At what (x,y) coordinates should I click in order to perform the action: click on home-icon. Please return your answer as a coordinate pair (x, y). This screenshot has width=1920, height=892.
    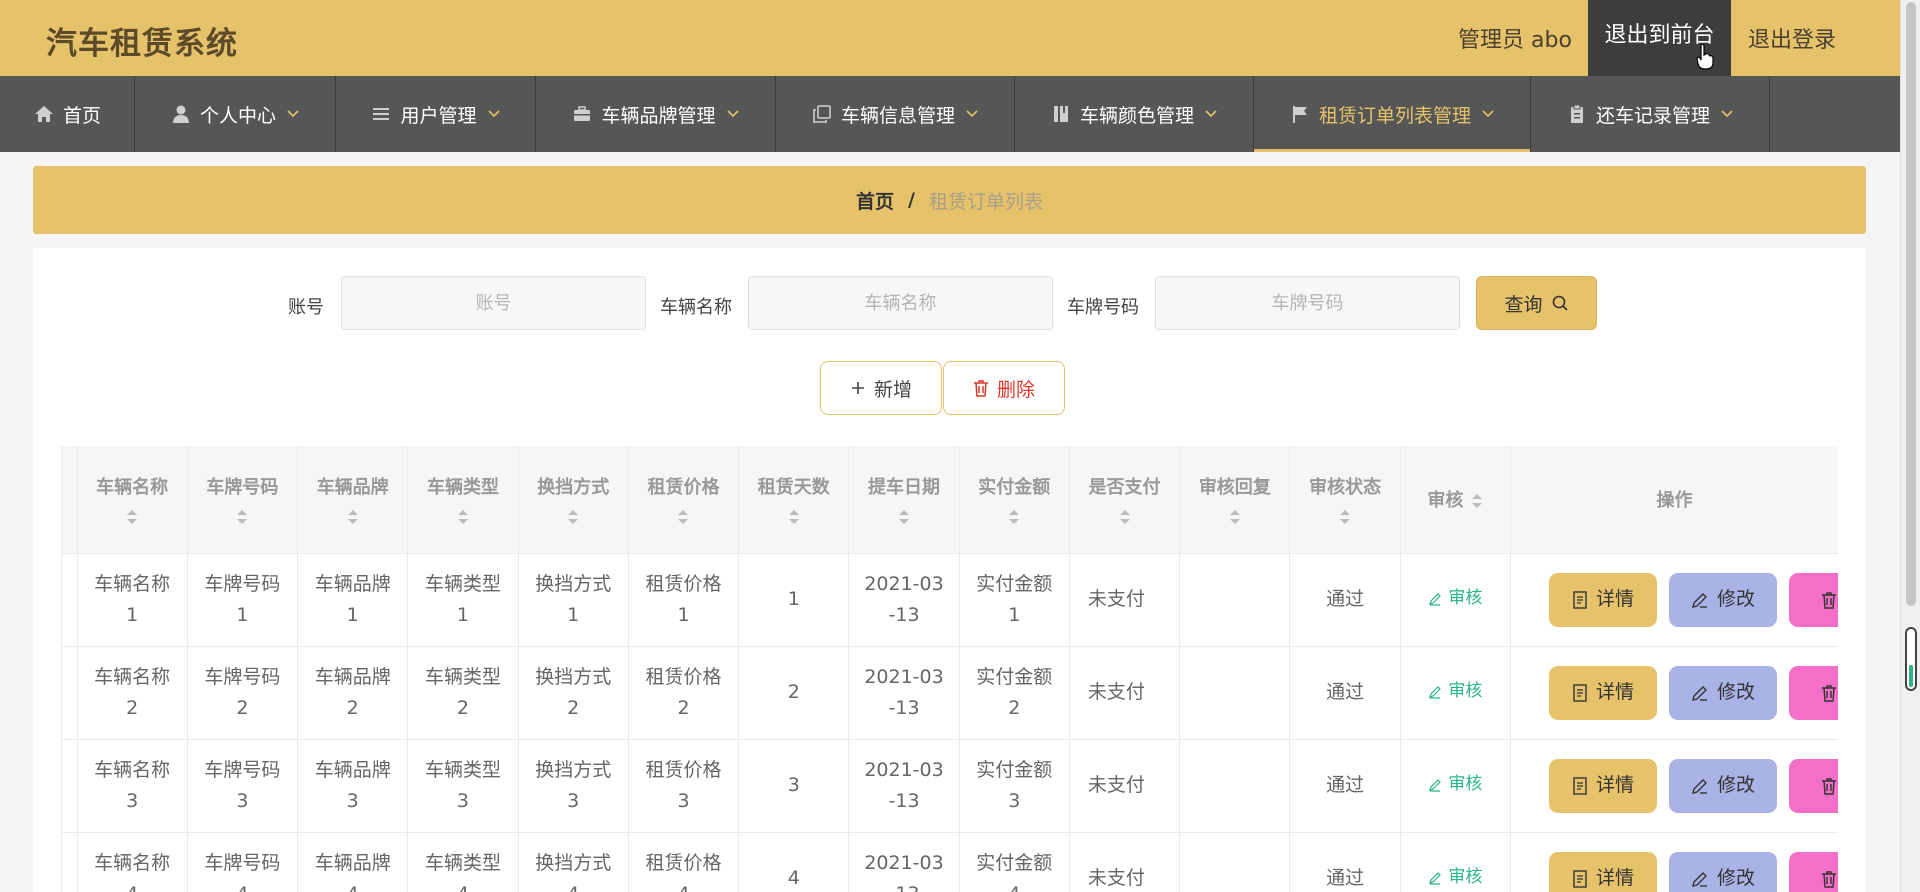
    Looking at the image, I should click on (44, 114).